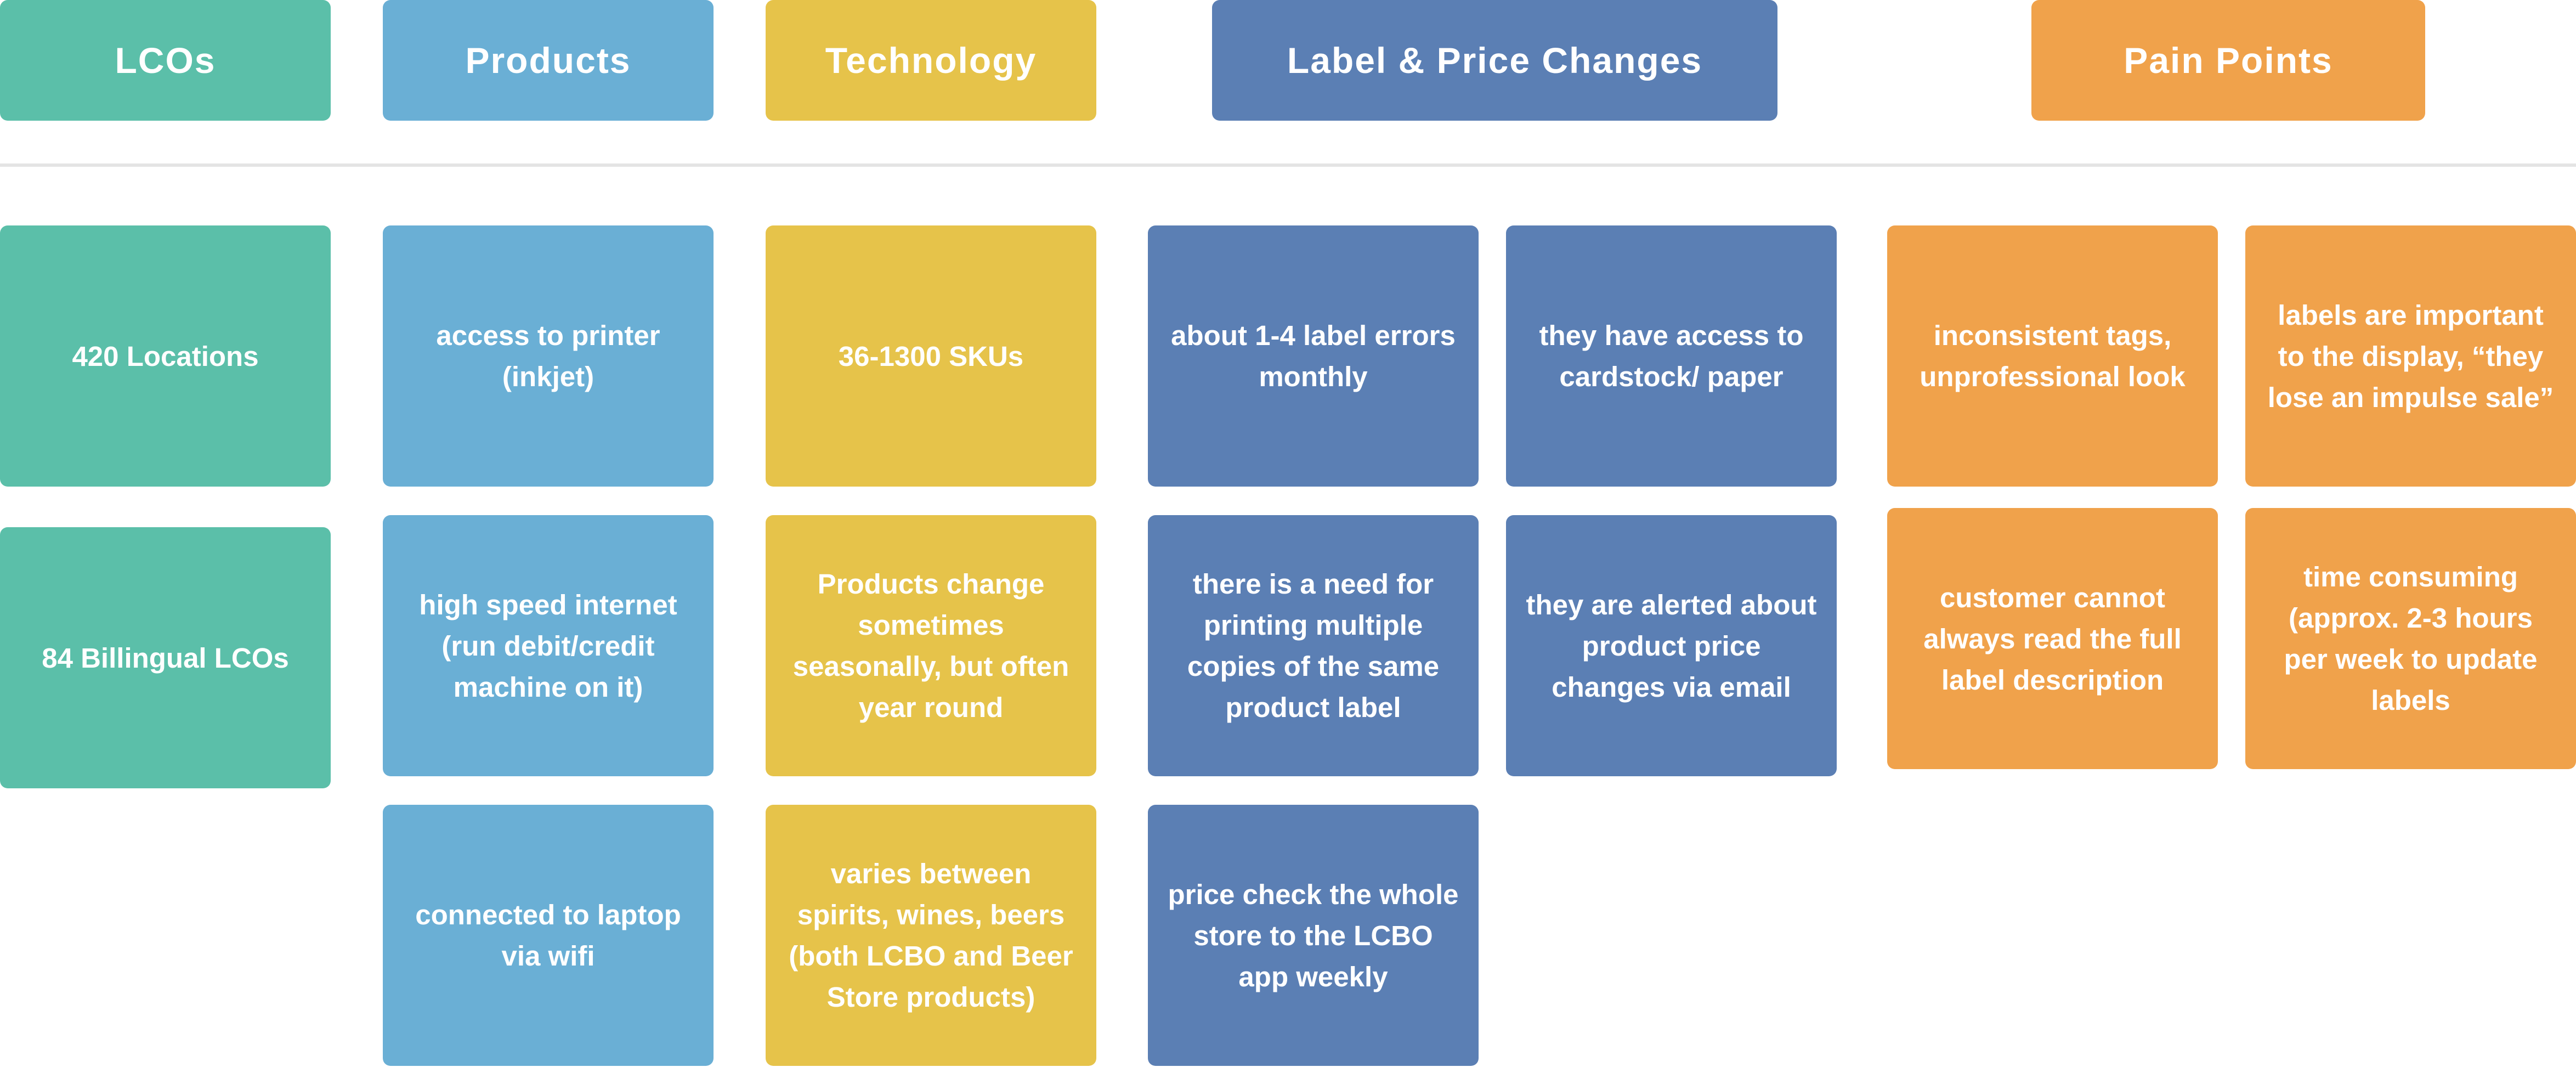  I want to click on sticky-note-label-price-4: they have access to cardstock/ paper, so click(1671, 356).